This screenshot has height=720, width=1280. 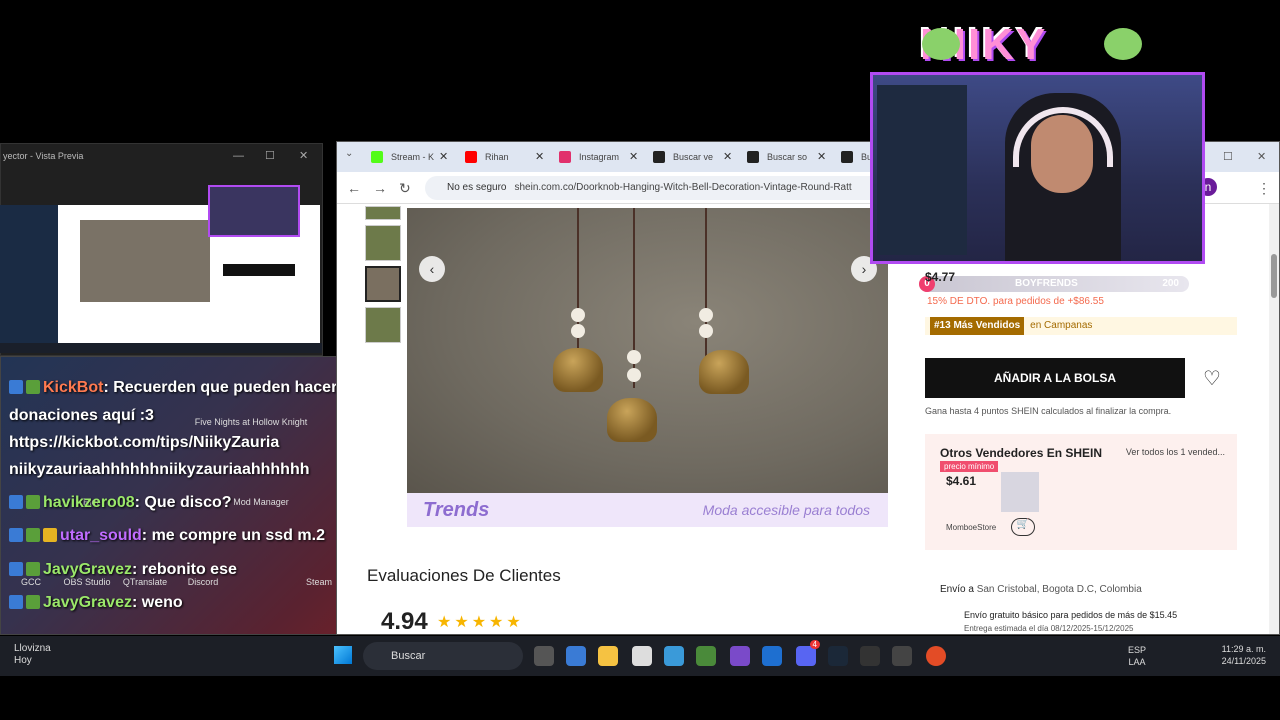 What do you see at coordinates (940, 277) in the screenshot?
I see `price: $4.77` at bounding box center [940, 277].